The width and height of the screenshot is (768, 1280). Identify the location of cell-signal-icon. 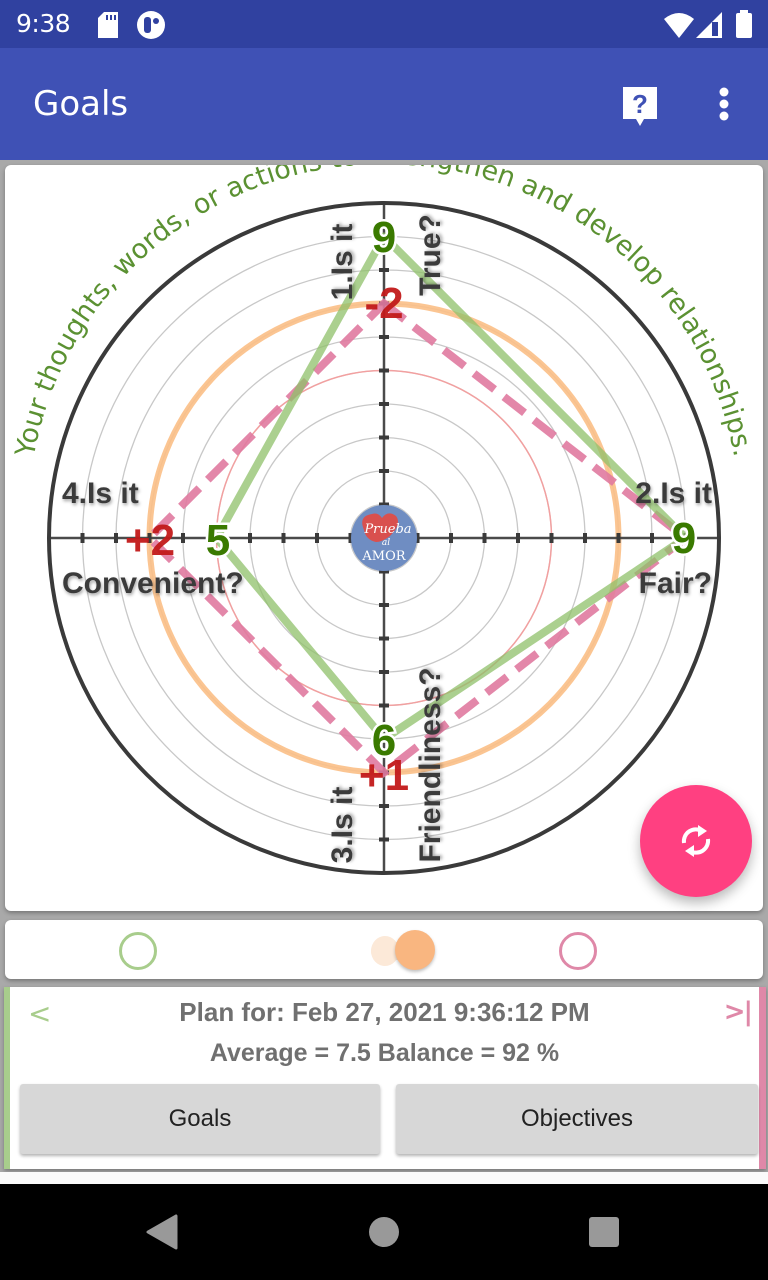
(709, 27).